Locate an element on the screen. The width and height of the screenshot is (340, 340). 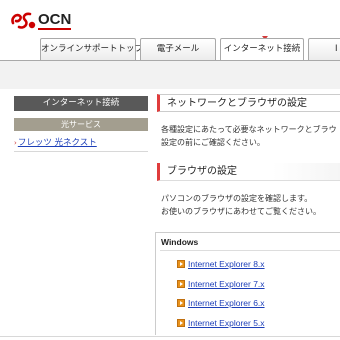
sidebar-divider is located at coordinates (81, 151).